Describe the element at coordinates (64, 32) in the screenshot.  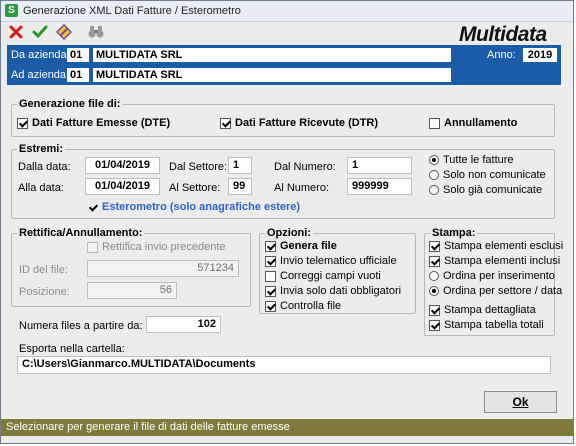
I see `edit-icon` at that location.